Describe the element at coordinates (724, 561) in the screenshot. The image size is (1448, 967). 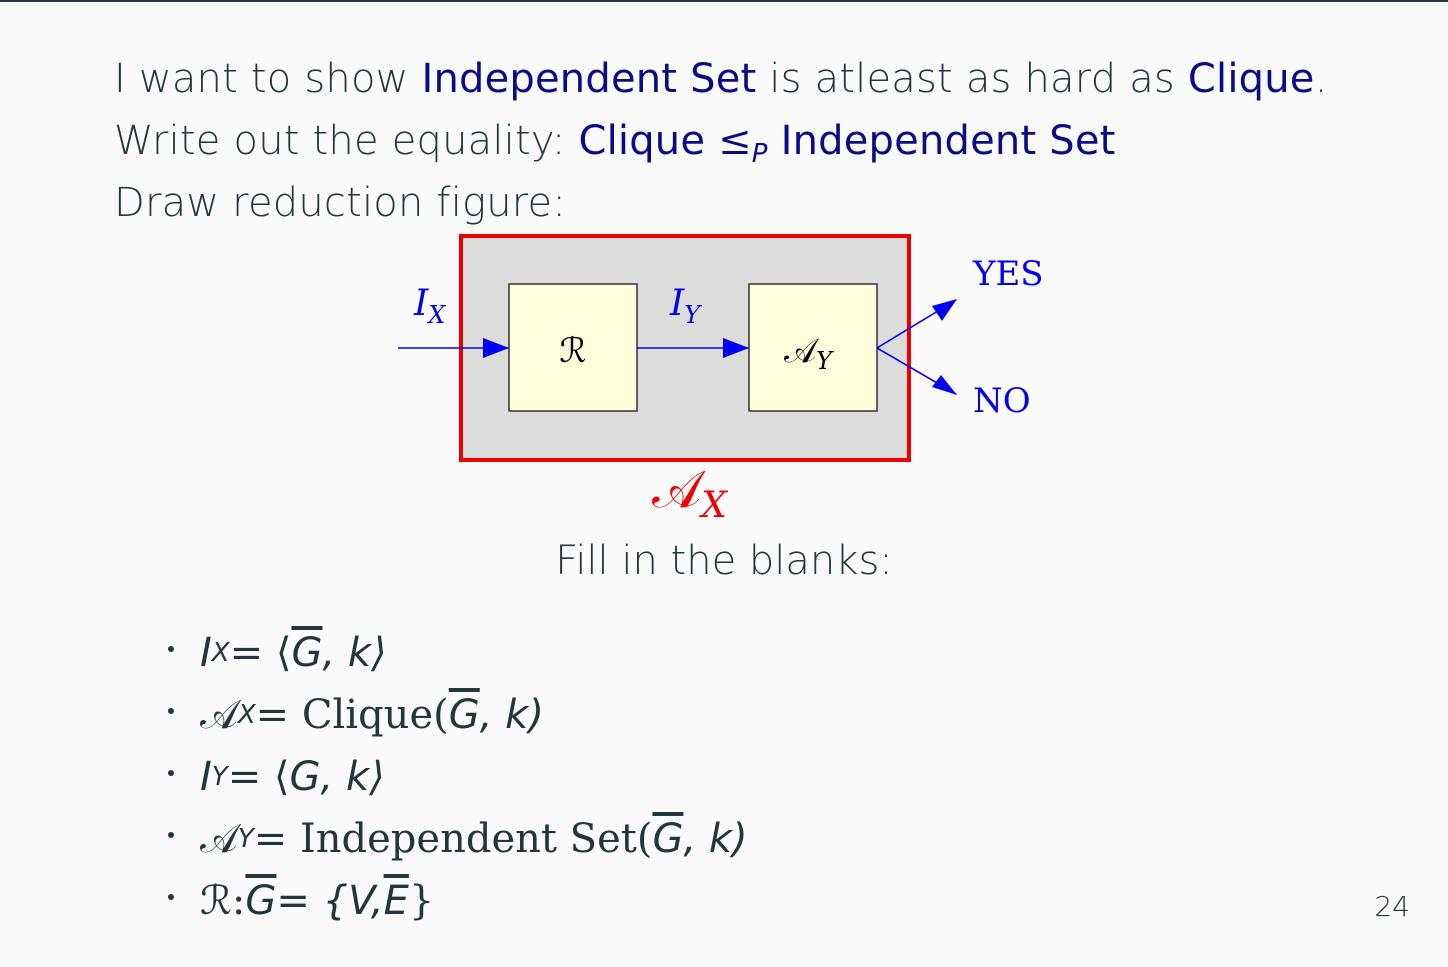
I see `fill-in-heading: Fill in the blanks:` at that location.